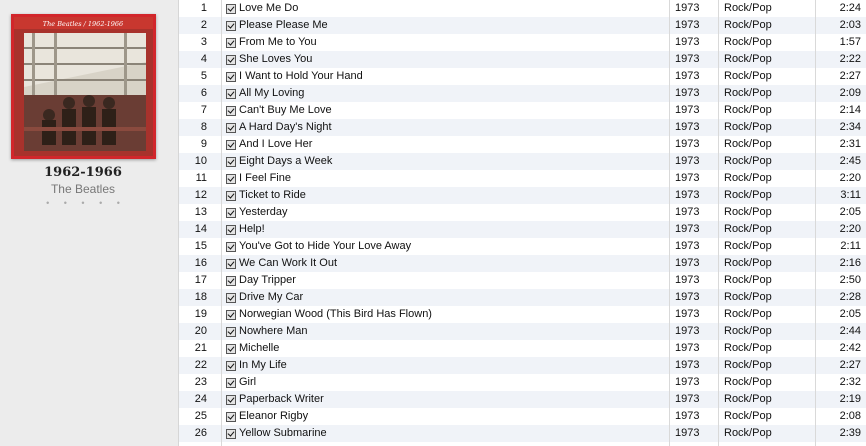 This screenshot has height=446, width=866. Describe the element at coordinates (201, 178) in the screenshot. I see `track-number: 11` at that location.